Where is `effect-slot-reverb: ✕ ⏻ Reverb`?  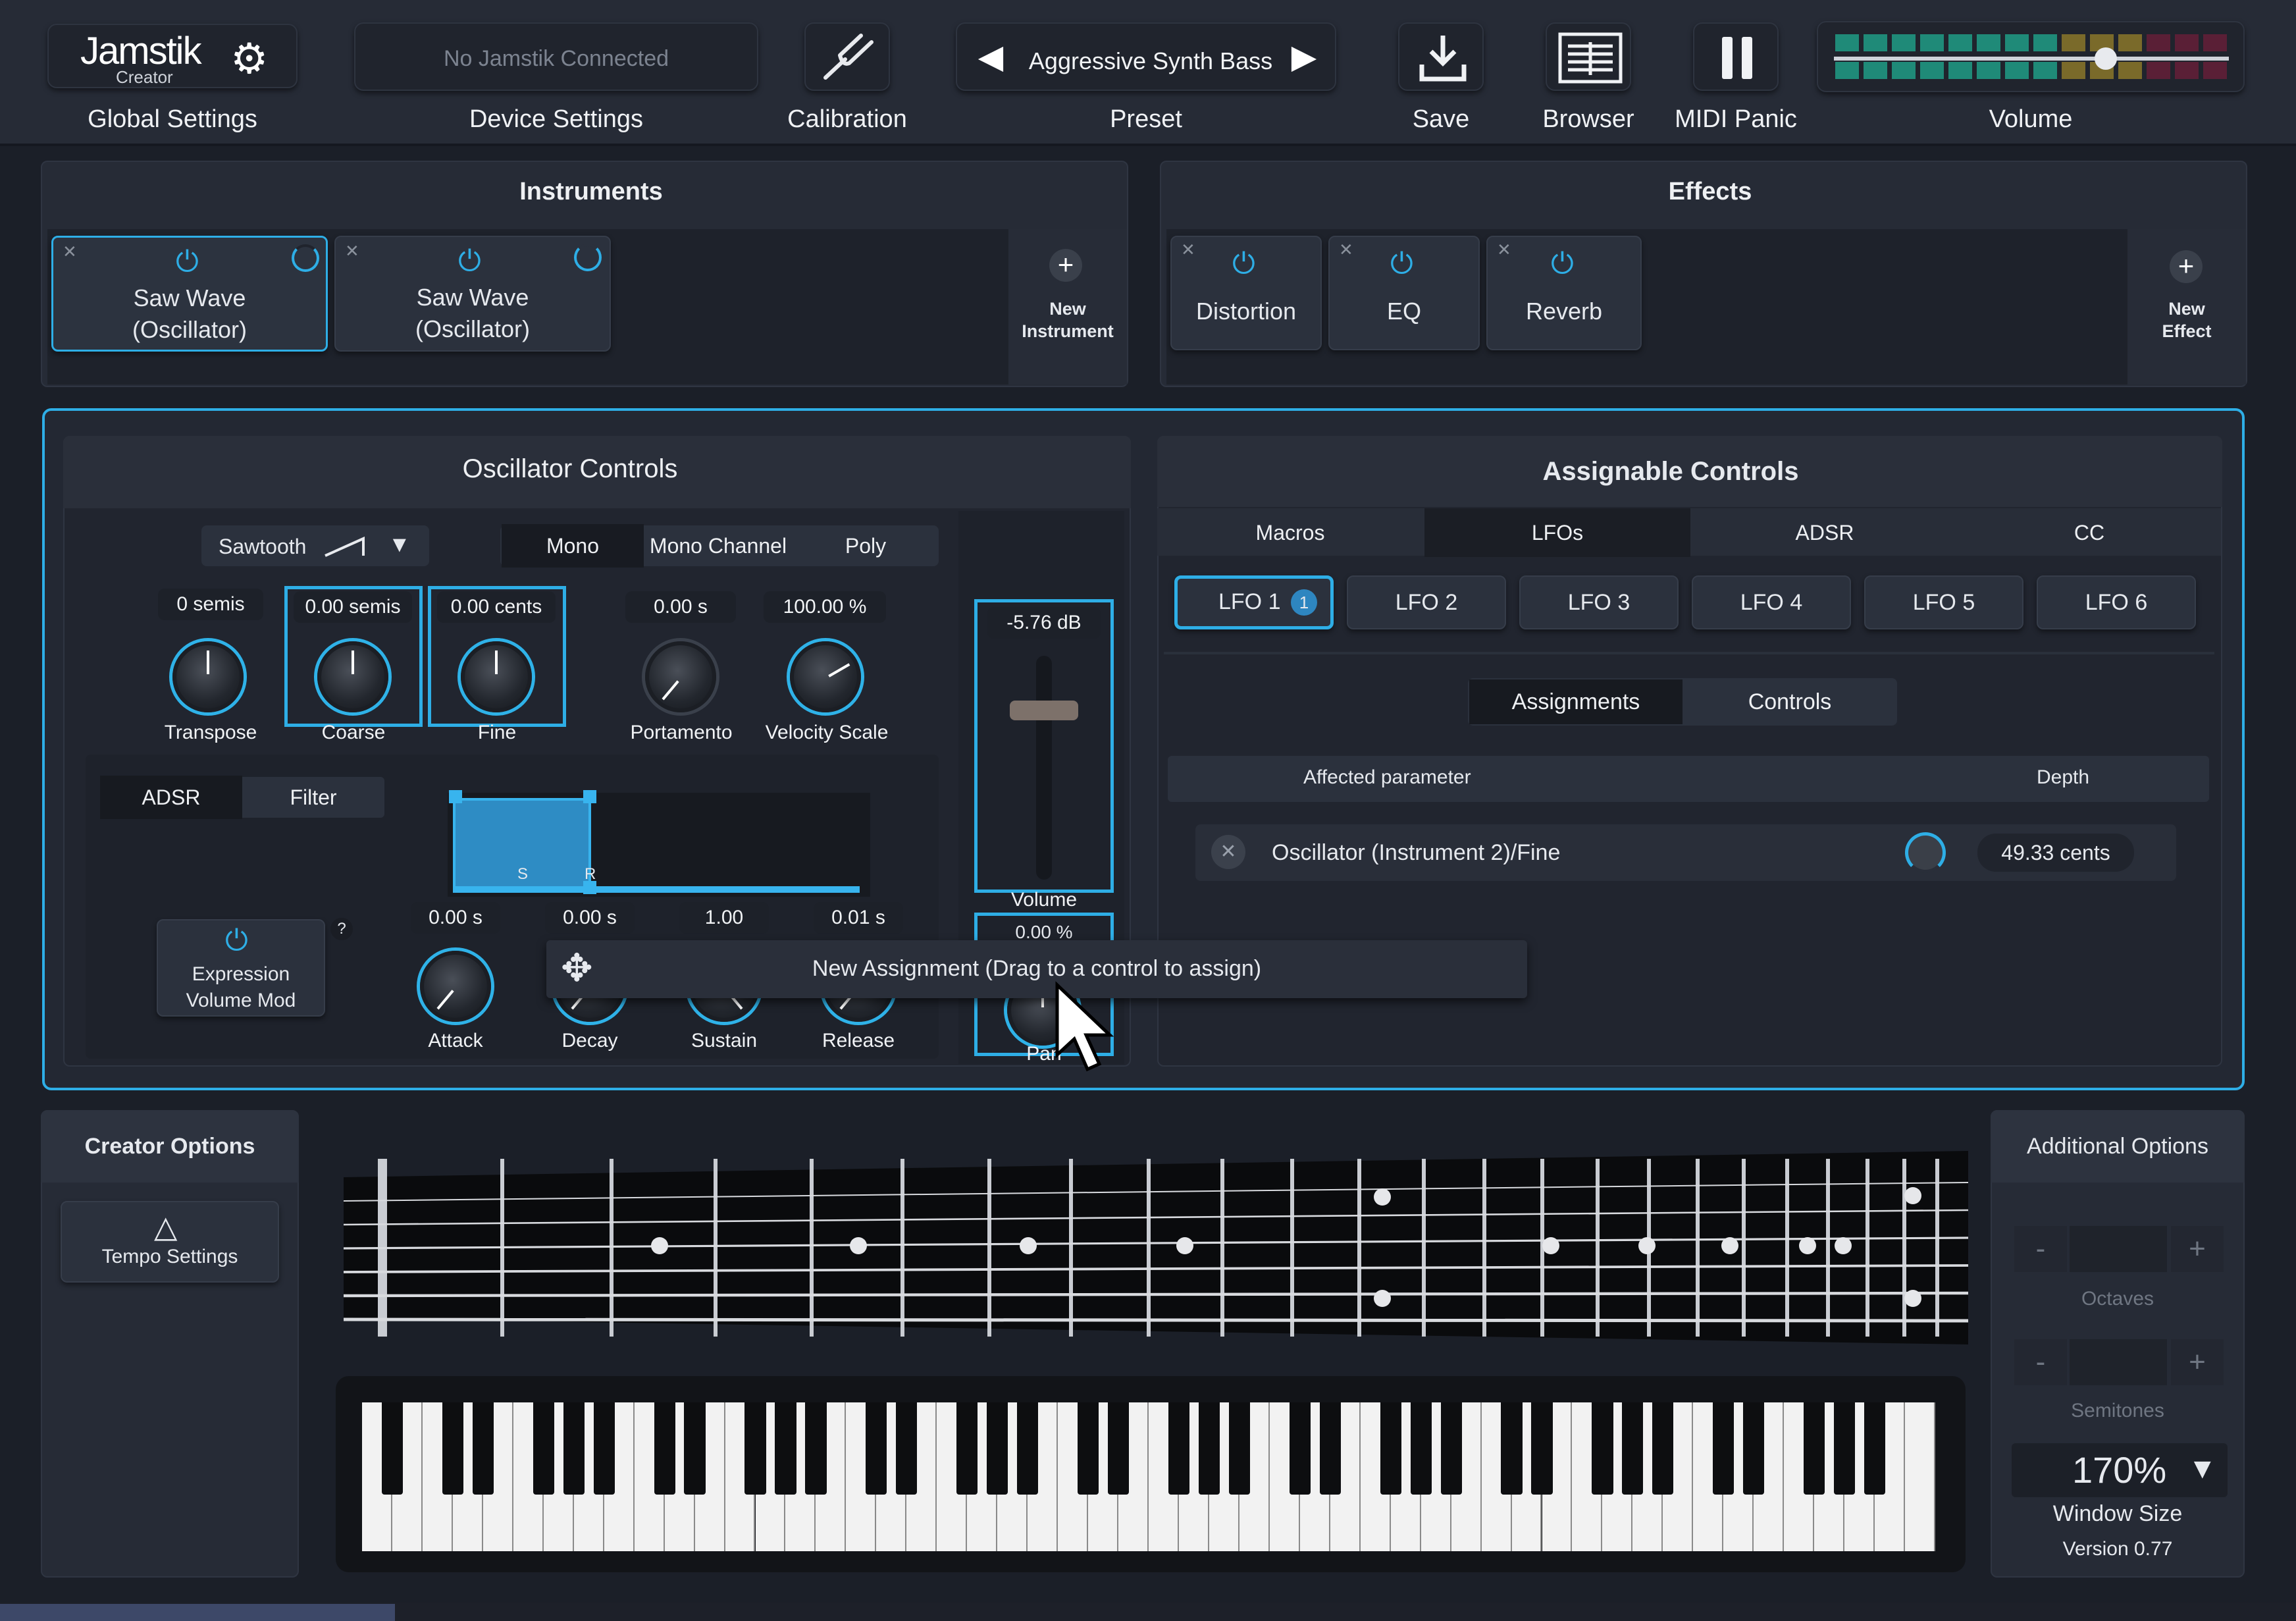
effect-slot-reverb: ✕ ⏻ Reverb is located at coordinates (1564, 293).